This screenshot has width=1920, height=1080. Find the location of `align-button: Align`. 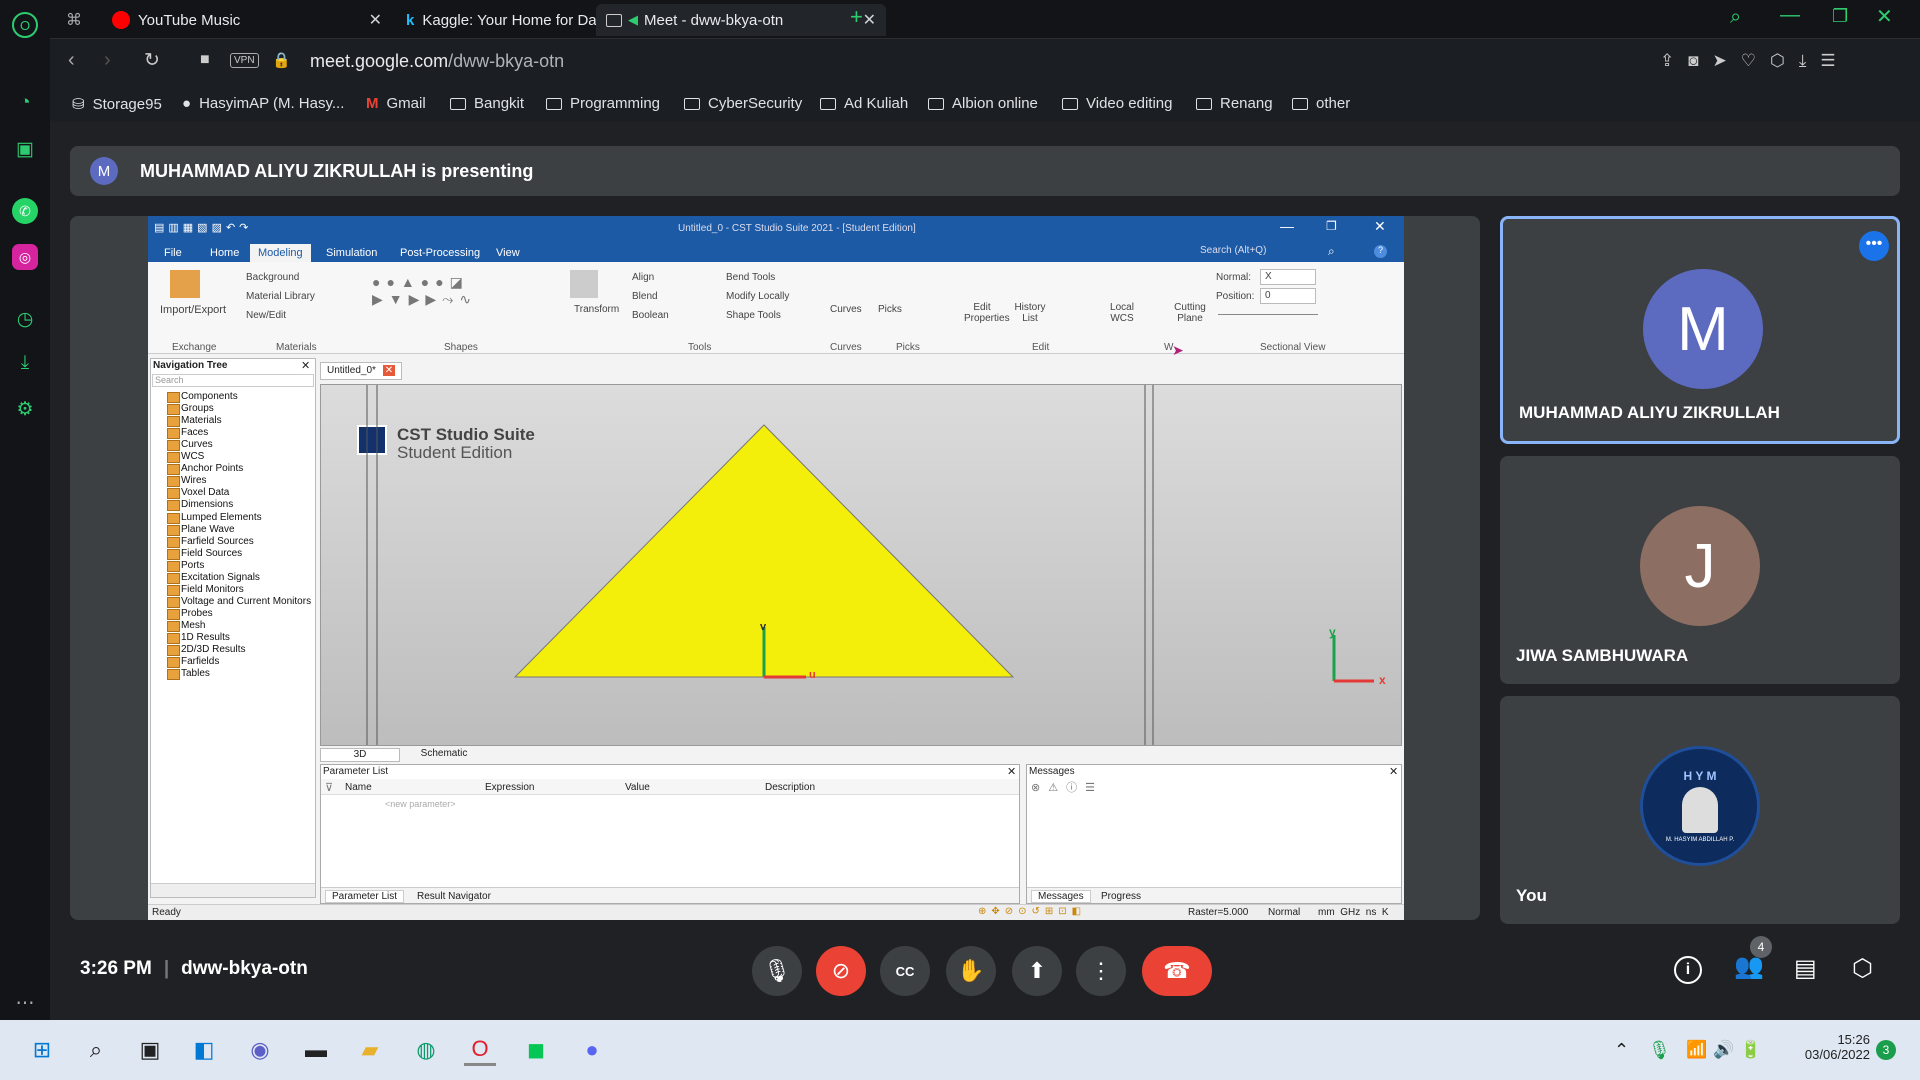

align-button: Align is located at coordinates (643, 277).